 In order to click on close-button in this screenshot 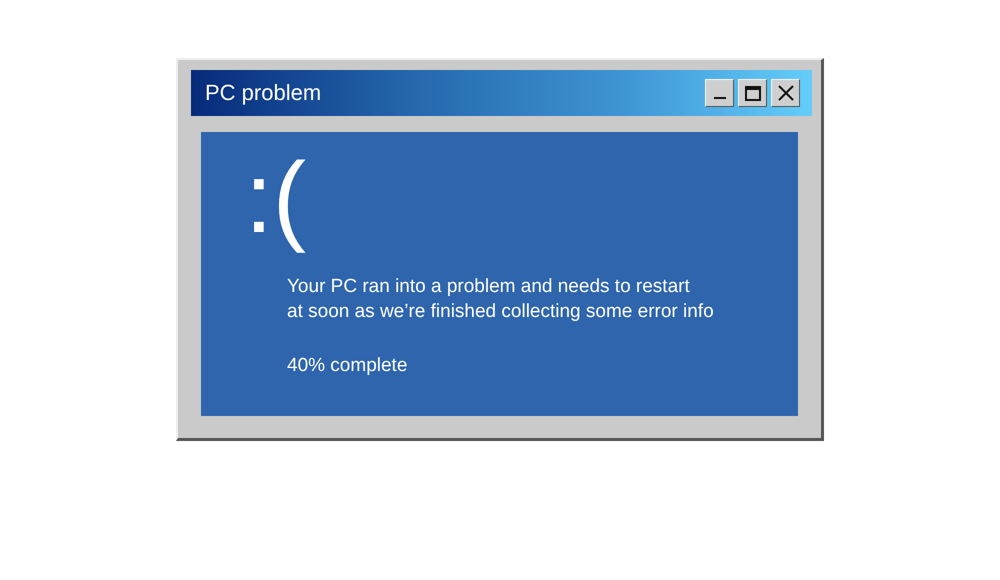, I will do `click(785, 93)`.